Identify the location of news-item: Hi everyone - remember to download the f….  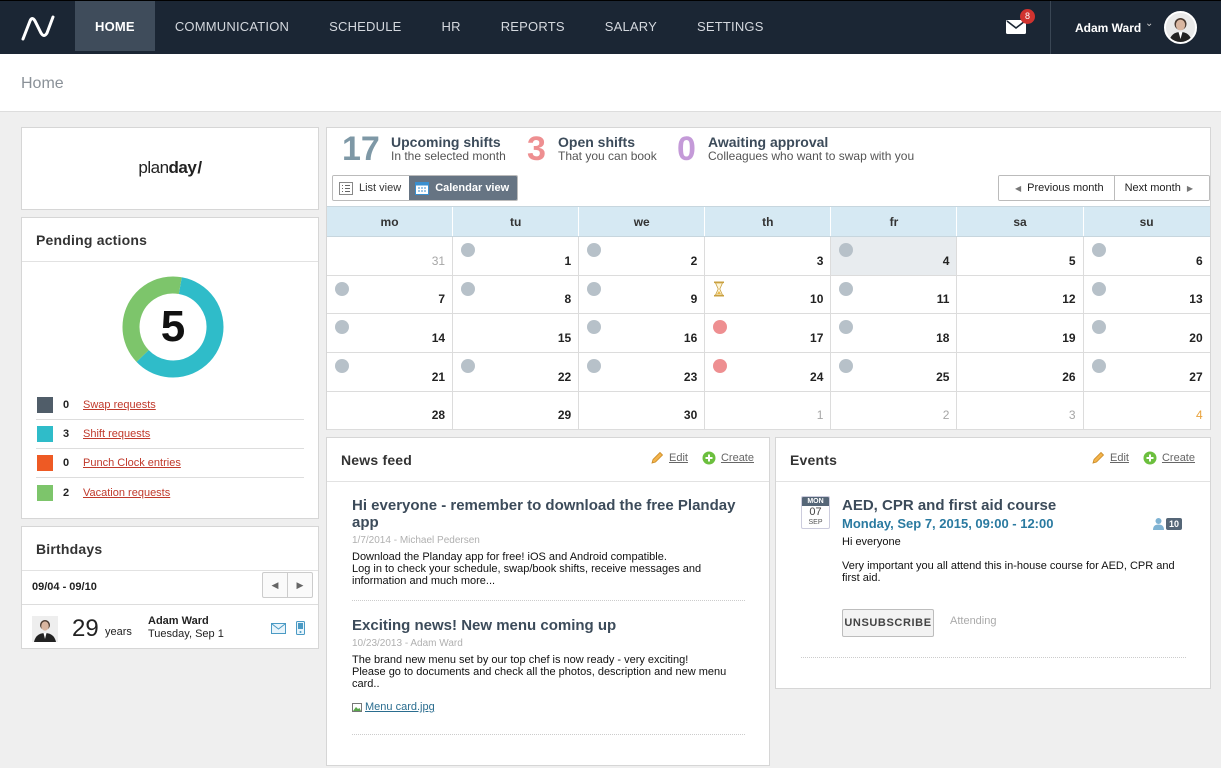
(548, 549).